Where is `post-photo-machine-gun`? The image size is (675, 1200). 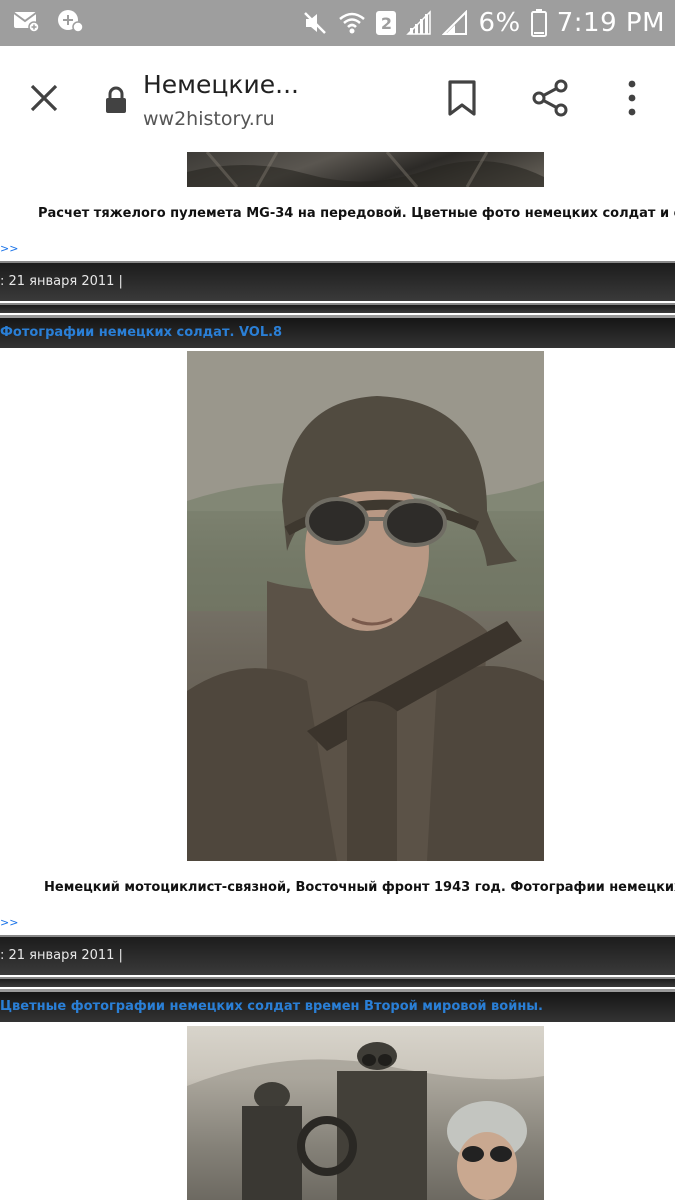
post-photo-machine-gun is located at coordinates (365, 169).